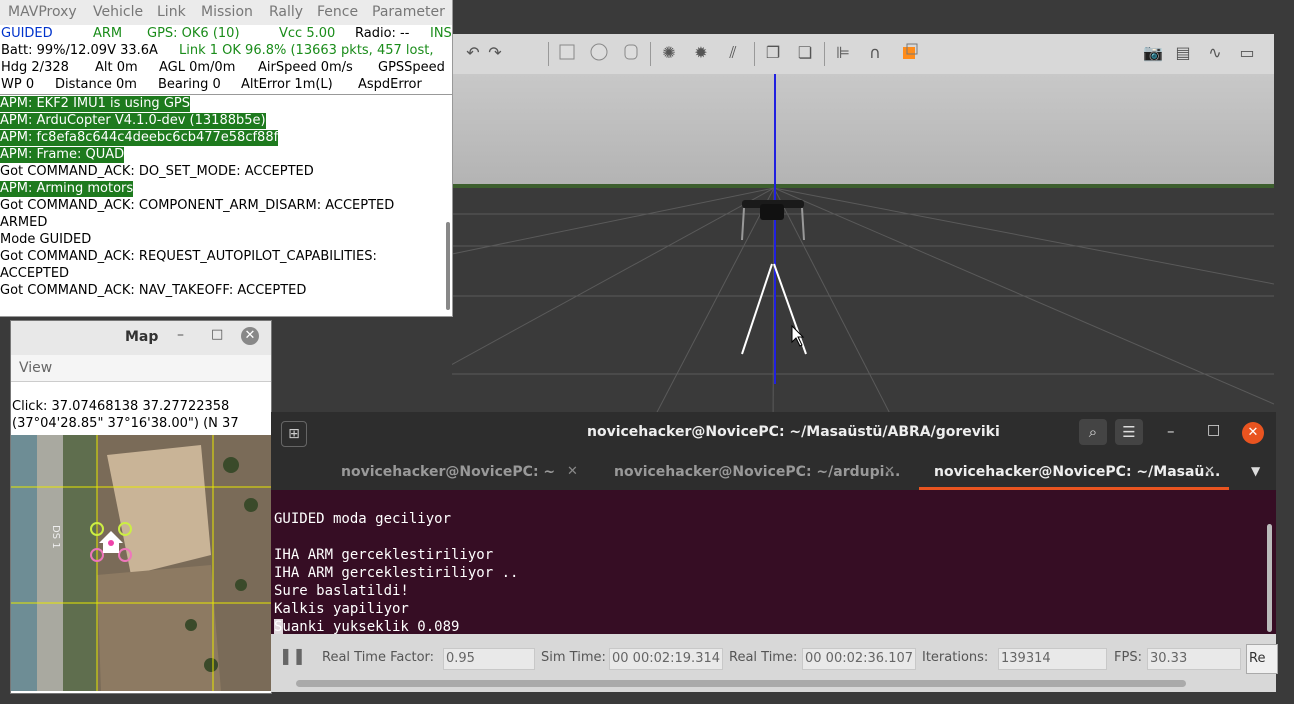 The width and height of the screenshot is (1294, 704). Describe the element at coordinates (1153, 53) in the screenshot. I see `screenshot-camera-icon: 📷` at that location.